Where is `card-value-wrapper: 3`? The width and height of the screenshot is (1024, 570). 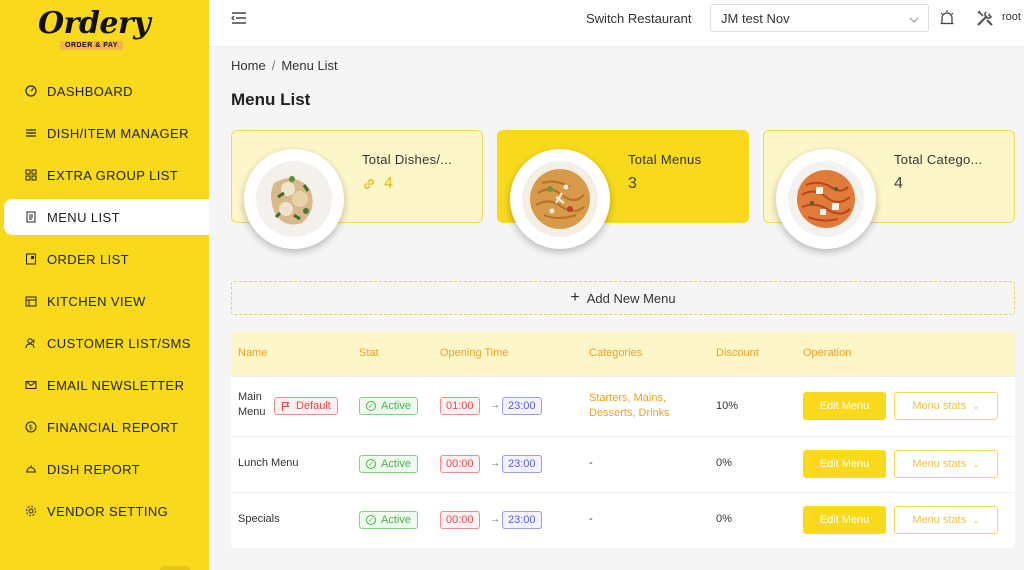 card-value-wrapper: 3 is located at coordinates (632, 184).